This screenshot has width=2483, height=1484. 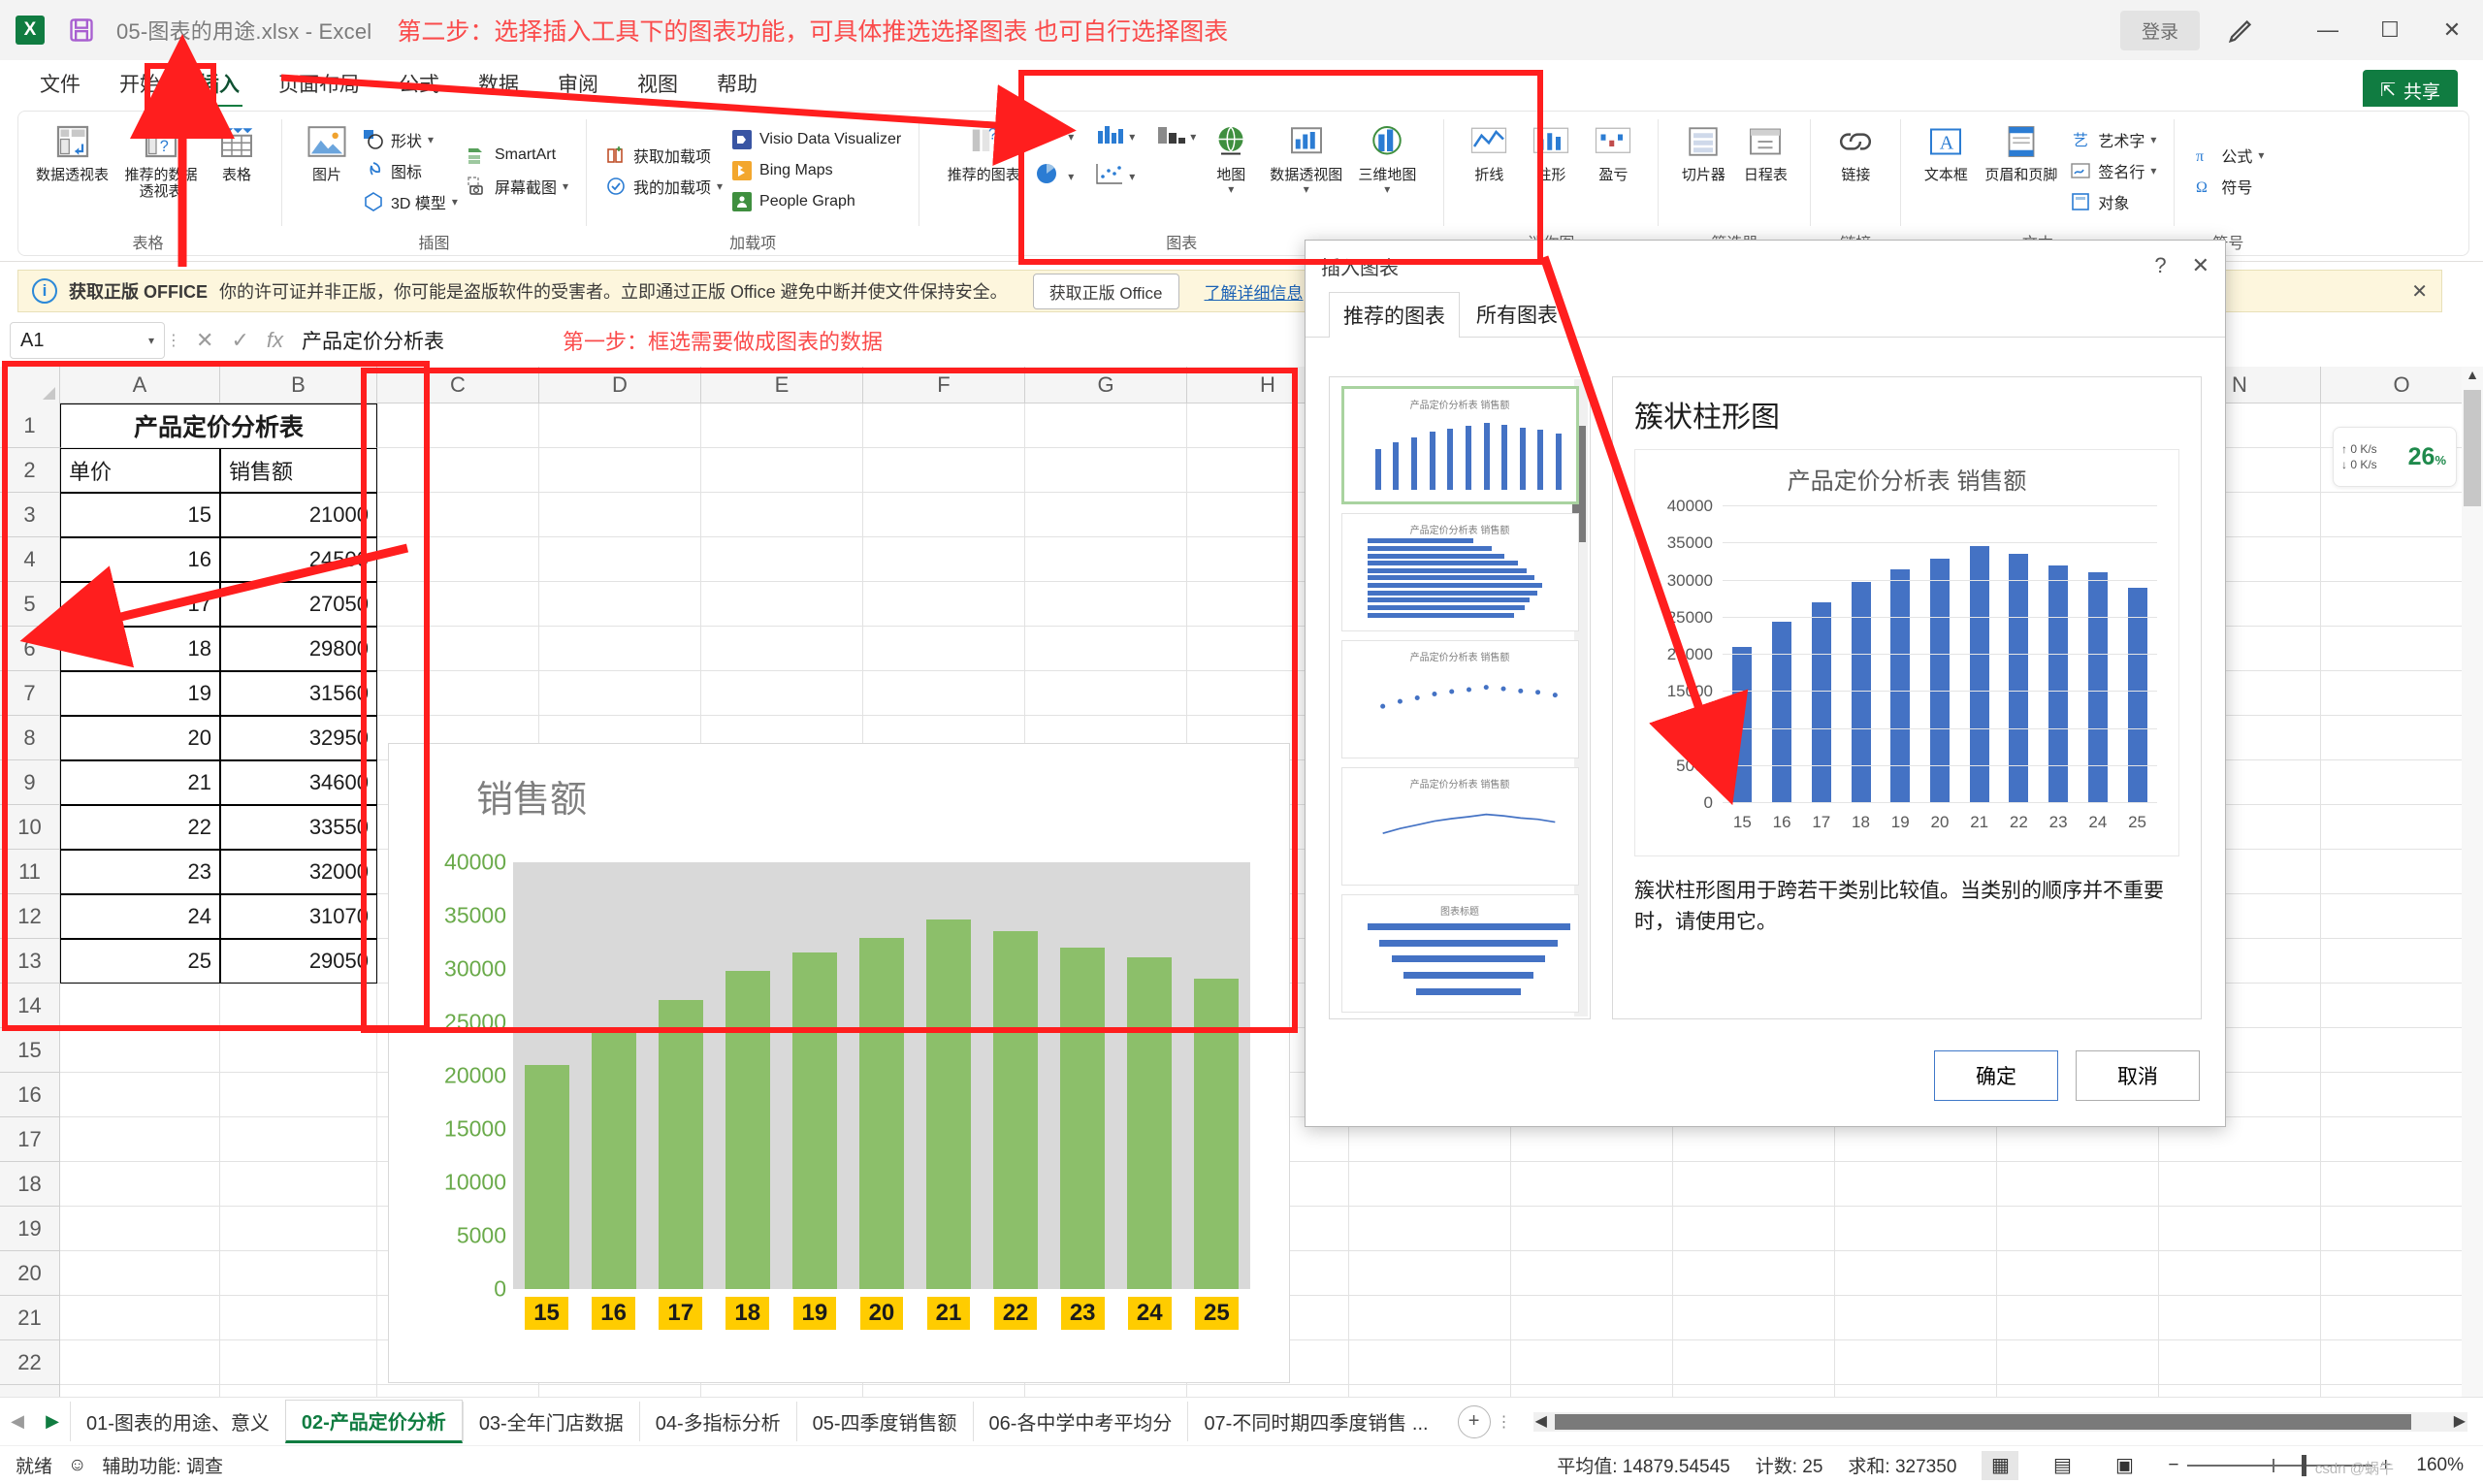 What do you see at coordinates (1754, 1273) in the screenshot?
I see `cell-K20` at bounding box center [1754, 1273].